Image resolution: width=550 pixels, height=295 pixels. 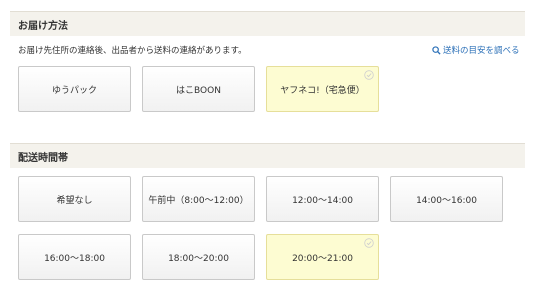 I want to click on time-option-no-preference: 希望なし, so click(x=74, y=199).